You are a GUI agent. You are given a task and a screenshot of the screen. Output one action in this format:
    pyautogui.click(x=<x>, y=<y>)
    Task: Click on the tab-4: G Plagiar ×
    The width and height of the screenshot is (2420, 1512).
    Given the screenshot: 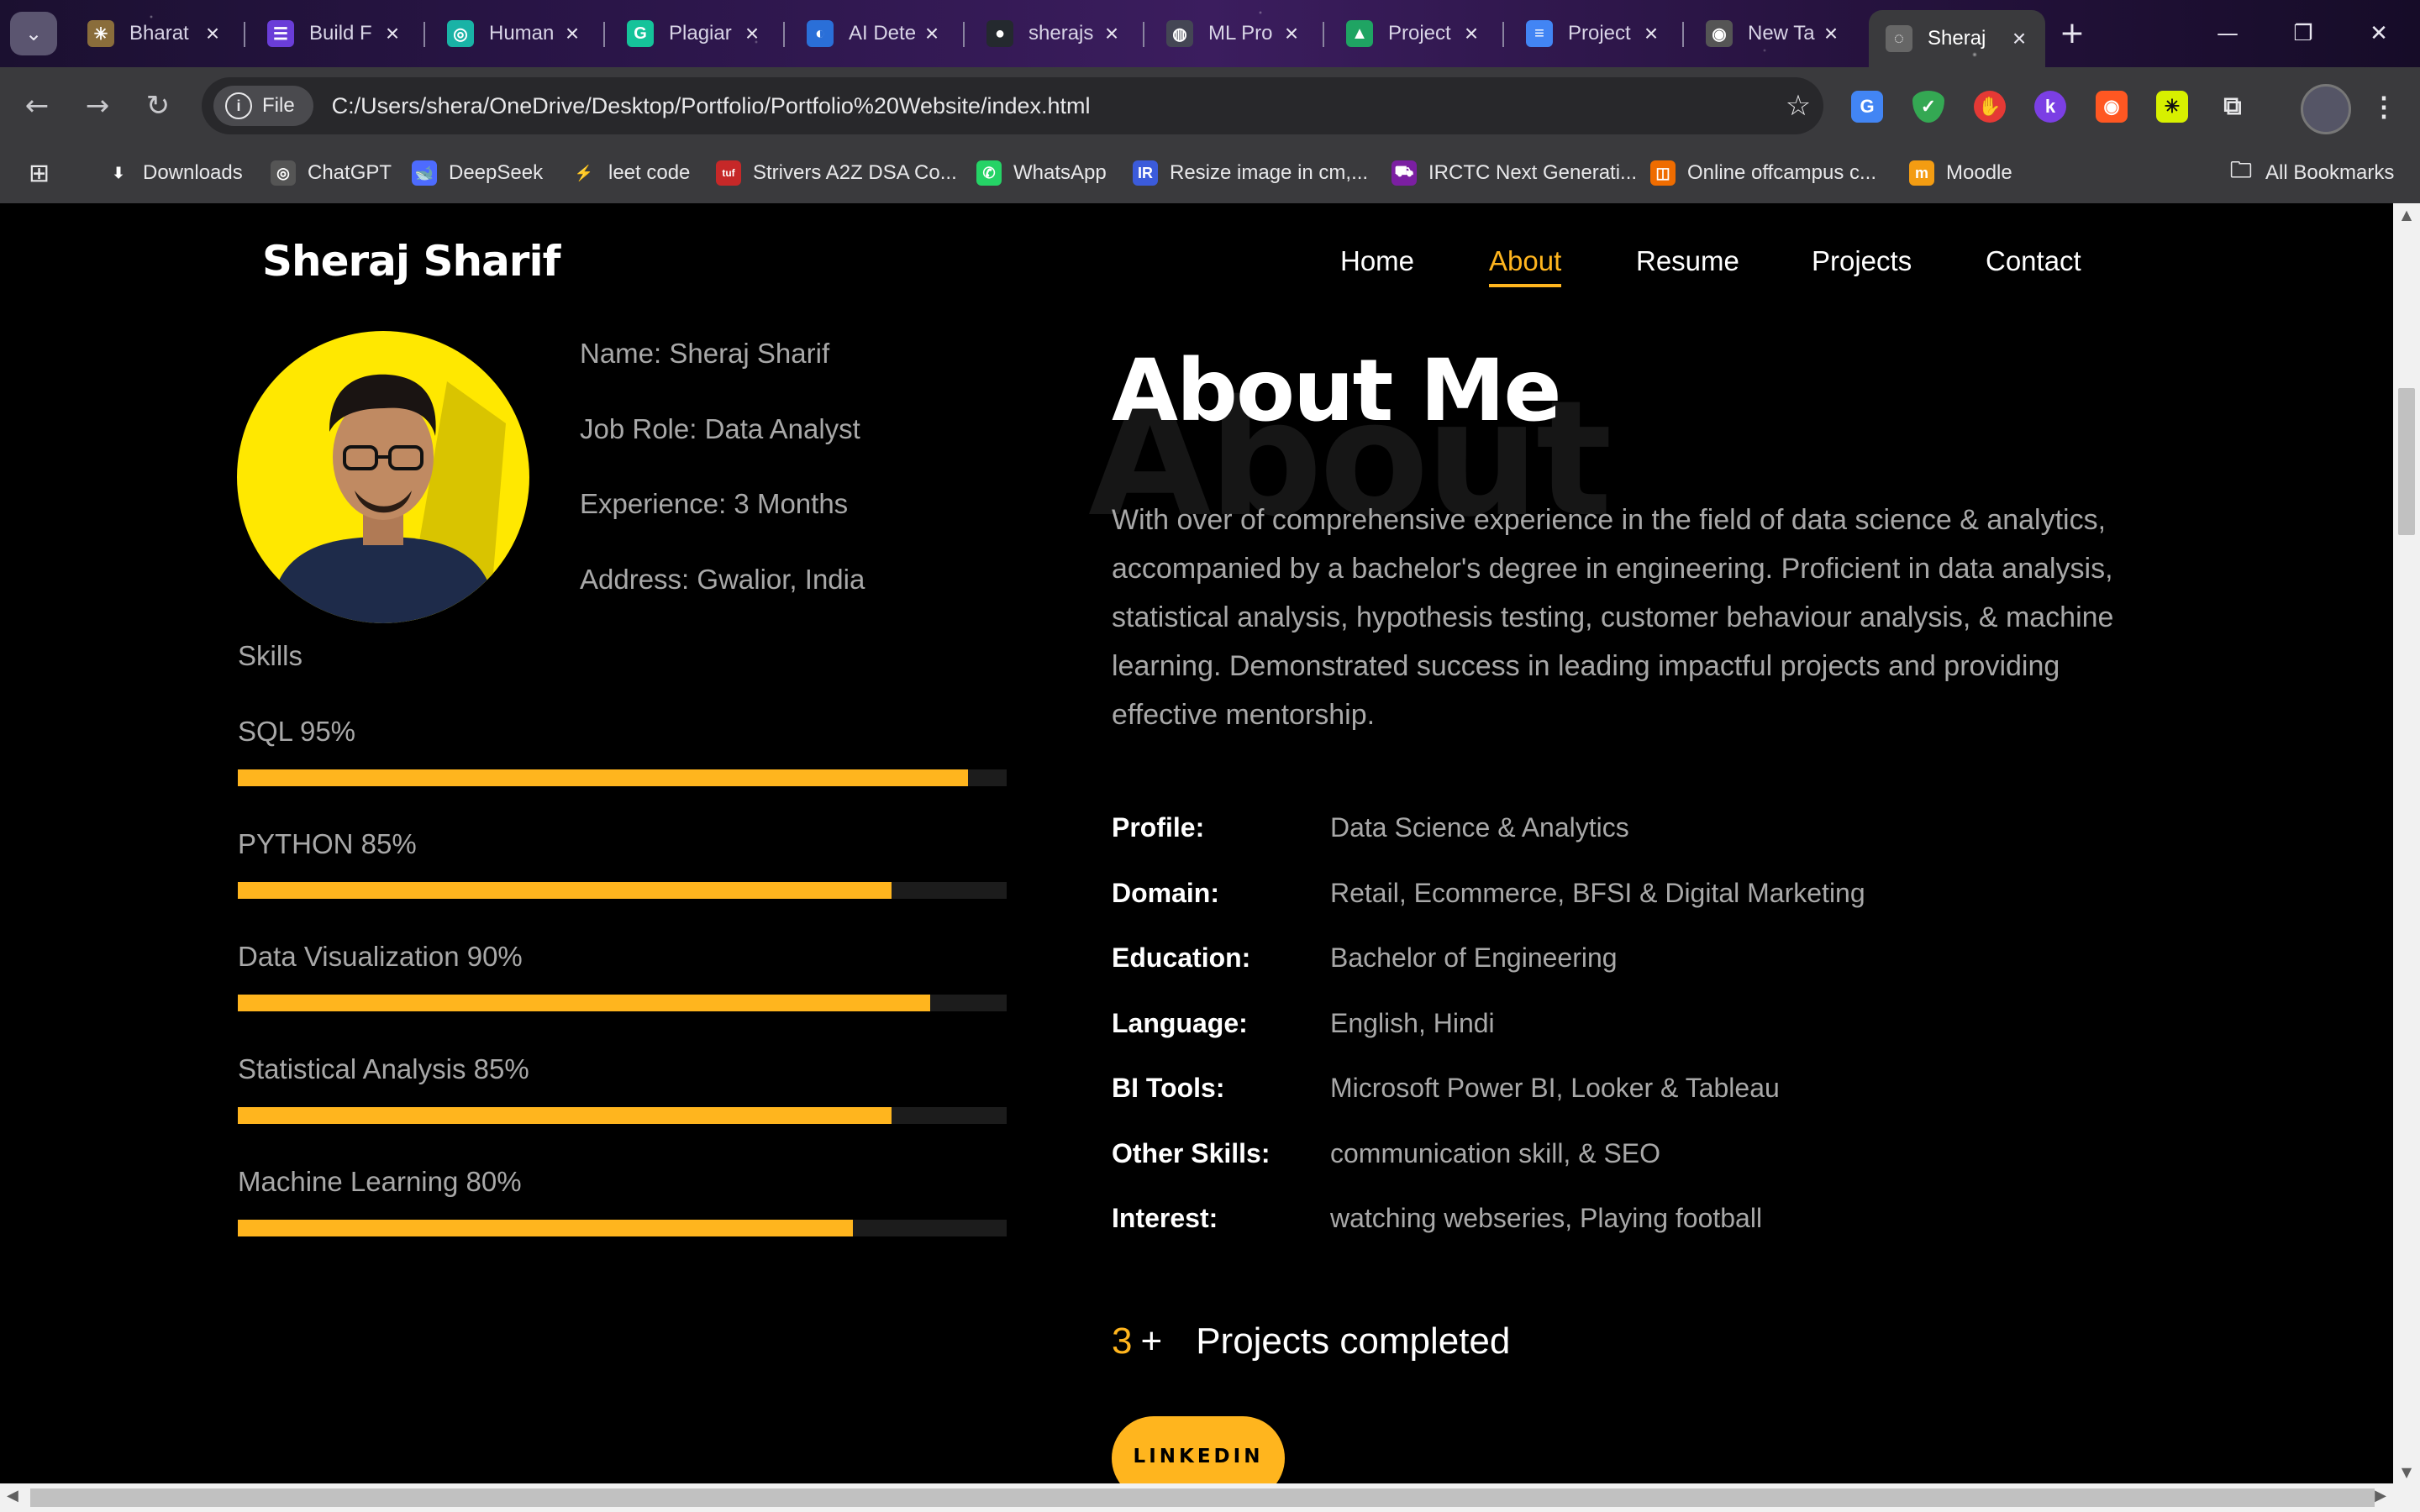 What is the action you would take?
    pyautogui.click(x=694, y=33)
    